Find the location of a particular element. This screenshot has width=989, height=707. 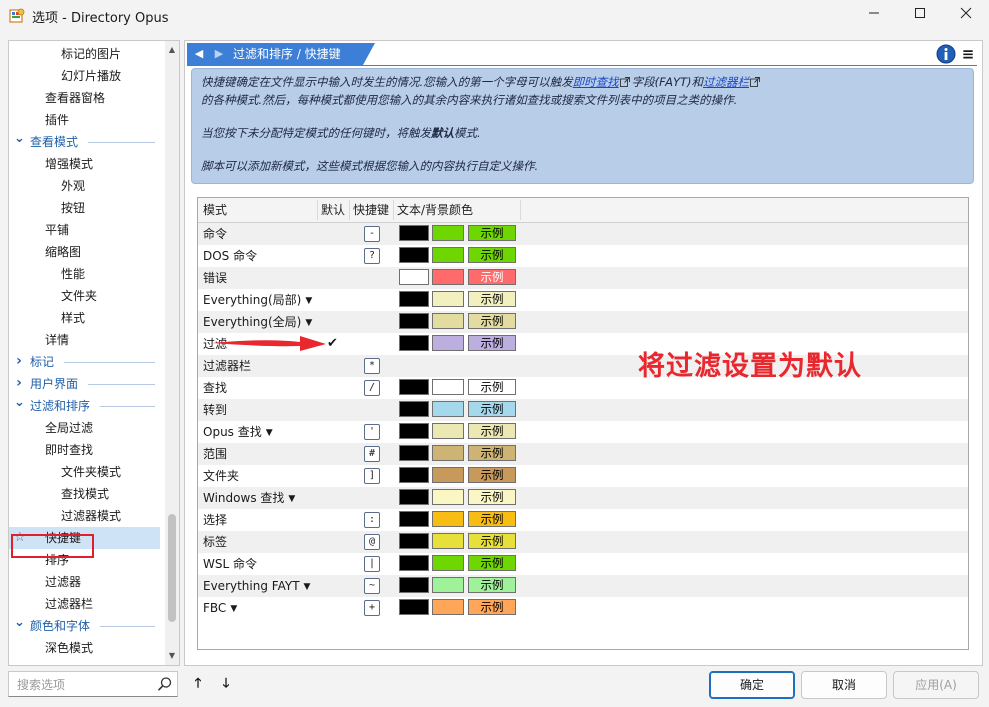

hotkey-key: ~ is located at coordinates (372, 586).